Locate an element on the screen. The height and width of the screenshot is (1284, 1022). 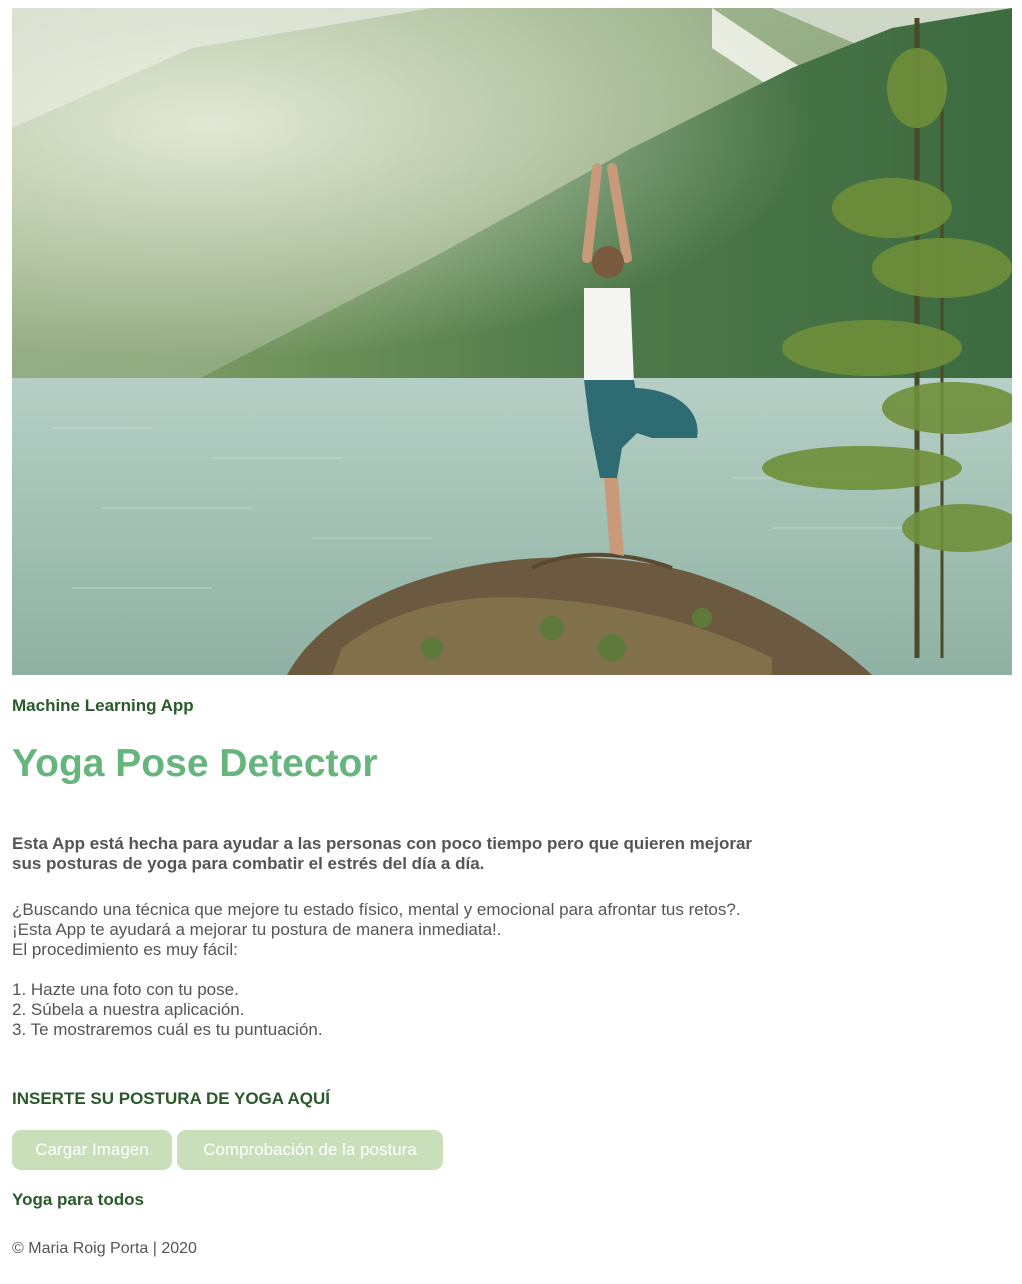
footer-tagline: Yoga para todos is located at coordinates (78, 1199).